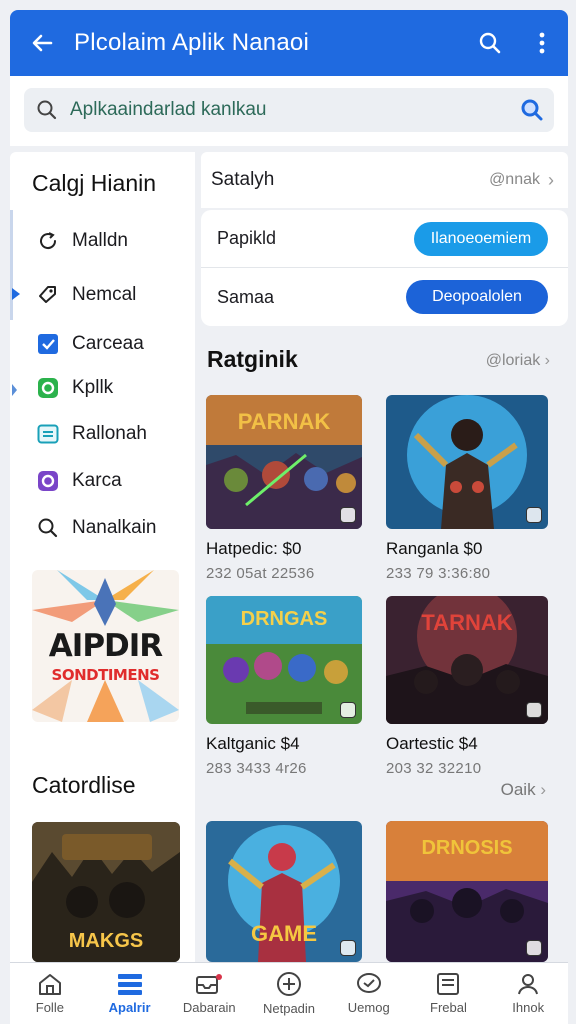  What do you see at coordinates (514, 180) in the screenshot?
I see `category-row-more: @nnak` at bounding box center [514, 180].